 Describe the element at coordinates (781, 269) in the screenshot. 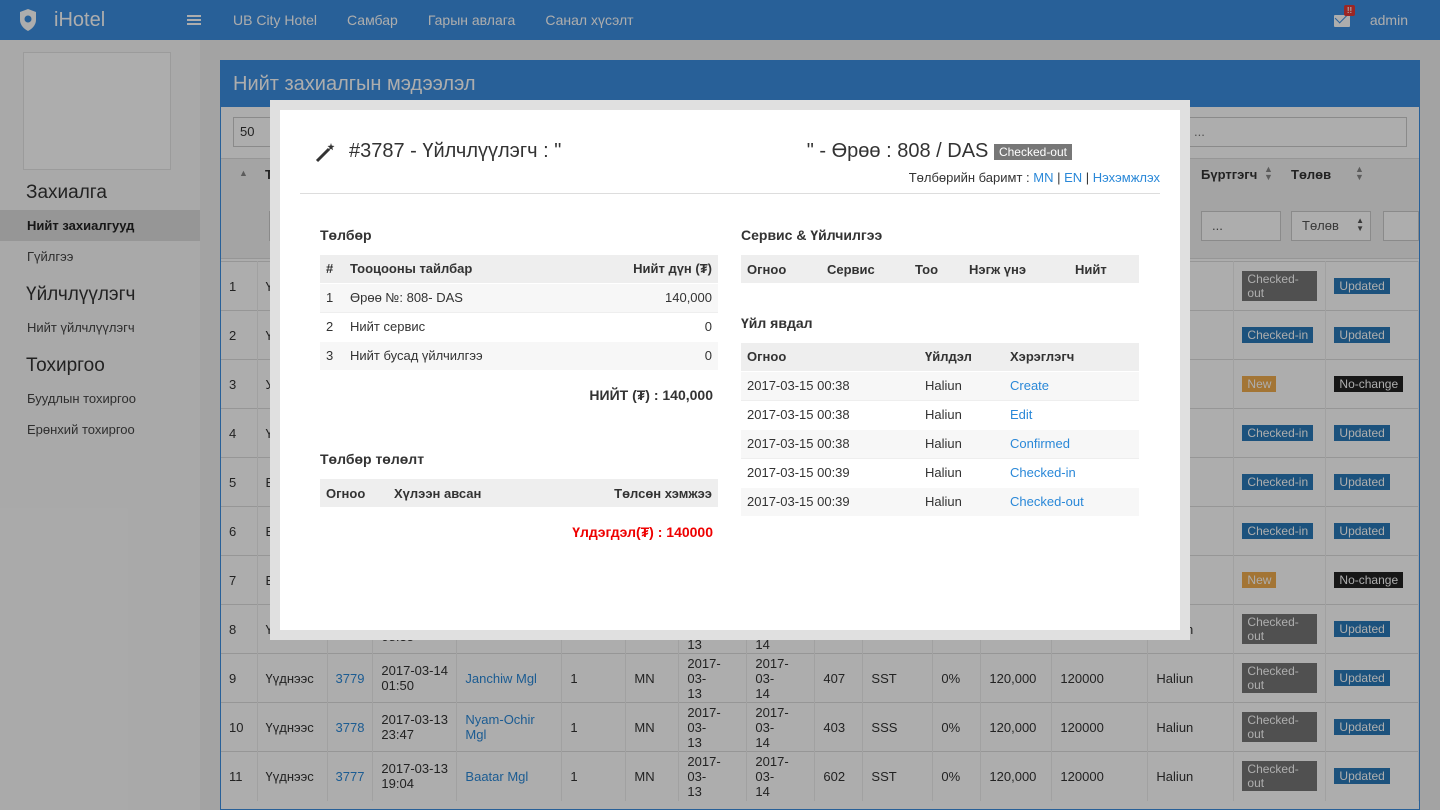

I see `services-col-date: Огноо` at that location.